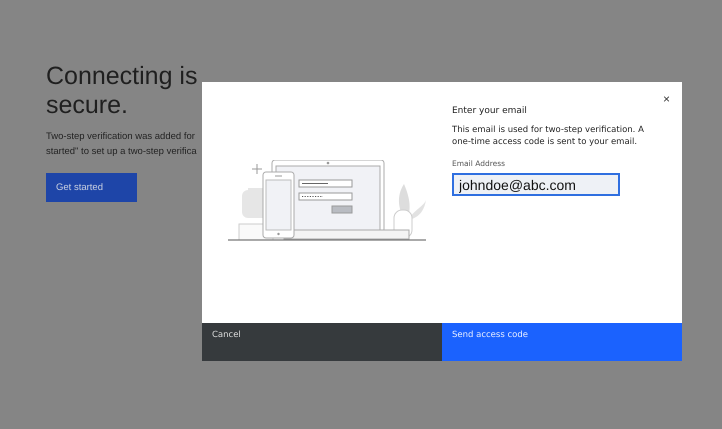  I want to click on close-button: ×, so click(666, 99).